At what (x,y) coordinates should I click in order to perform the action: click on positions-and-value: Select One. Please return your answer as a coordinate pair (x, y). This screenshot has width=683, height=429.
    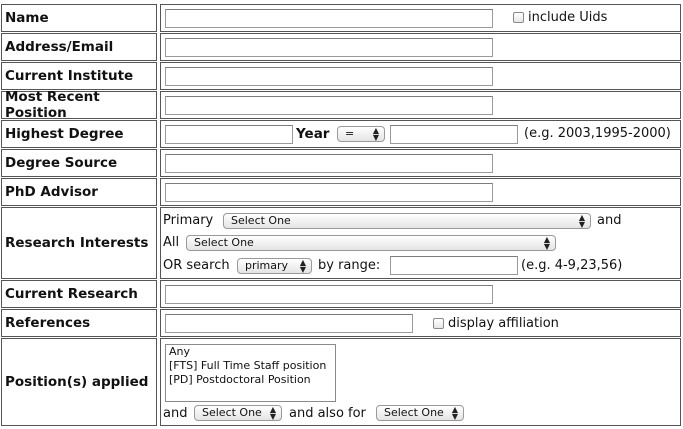
    Looking at the image, I should click on (232, 412).